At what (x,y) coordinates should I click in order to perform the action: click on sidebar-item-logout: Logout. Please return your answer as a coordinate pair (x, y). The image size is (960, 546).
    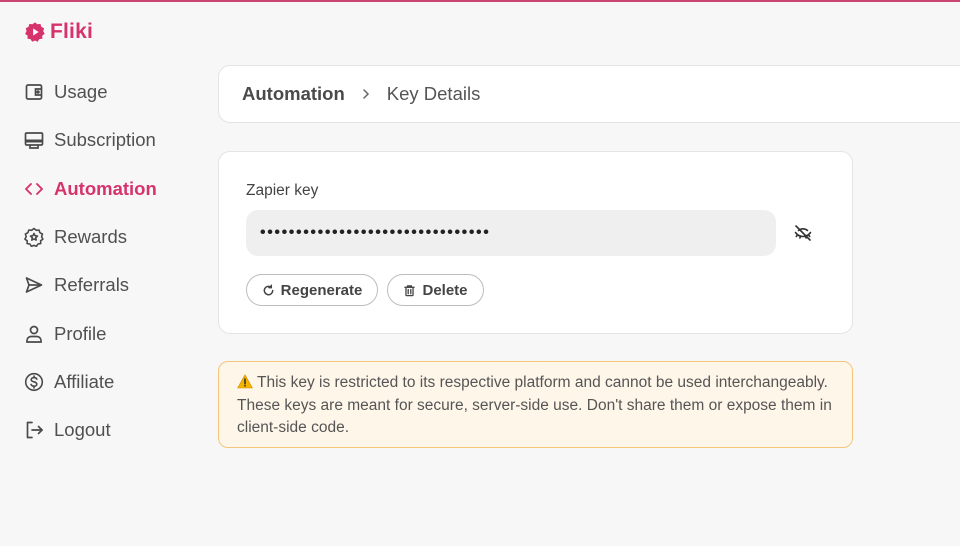
    Looking at the image, I should click on (90, 430).